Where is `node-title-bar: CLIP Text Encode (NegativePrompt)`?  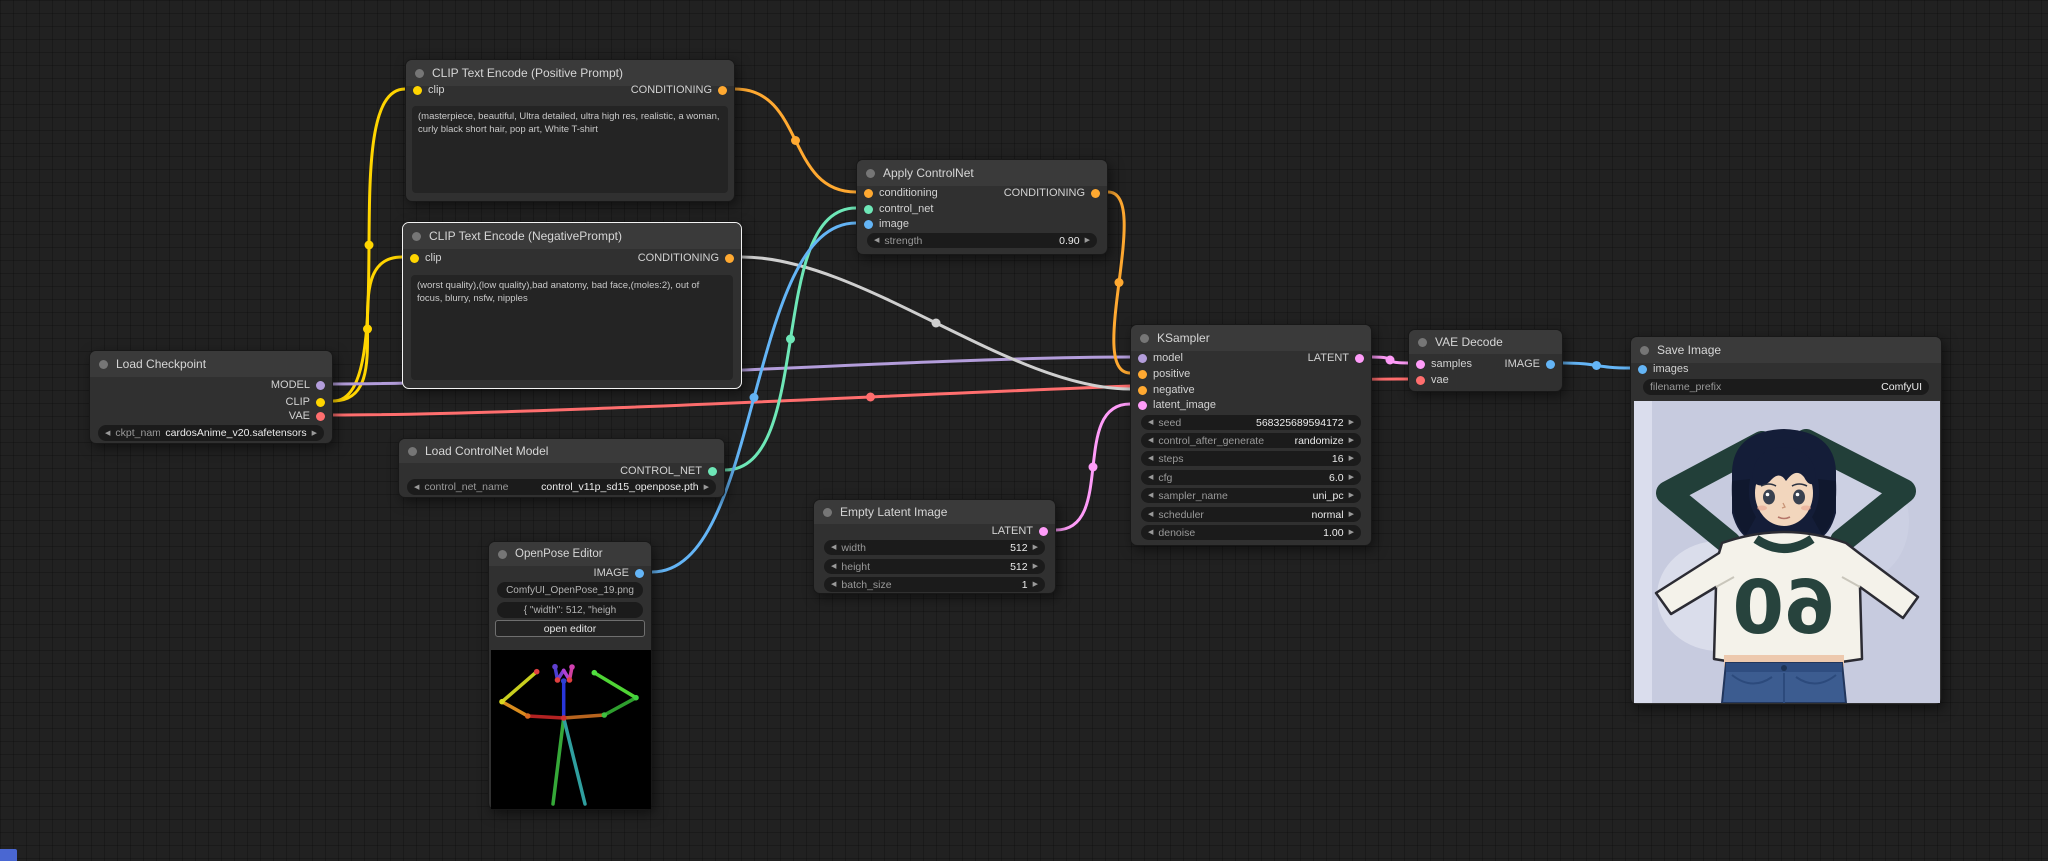 node-title-bar: CLIP Text Encode (NegativePrompt) is located at coordinates (572, 236).